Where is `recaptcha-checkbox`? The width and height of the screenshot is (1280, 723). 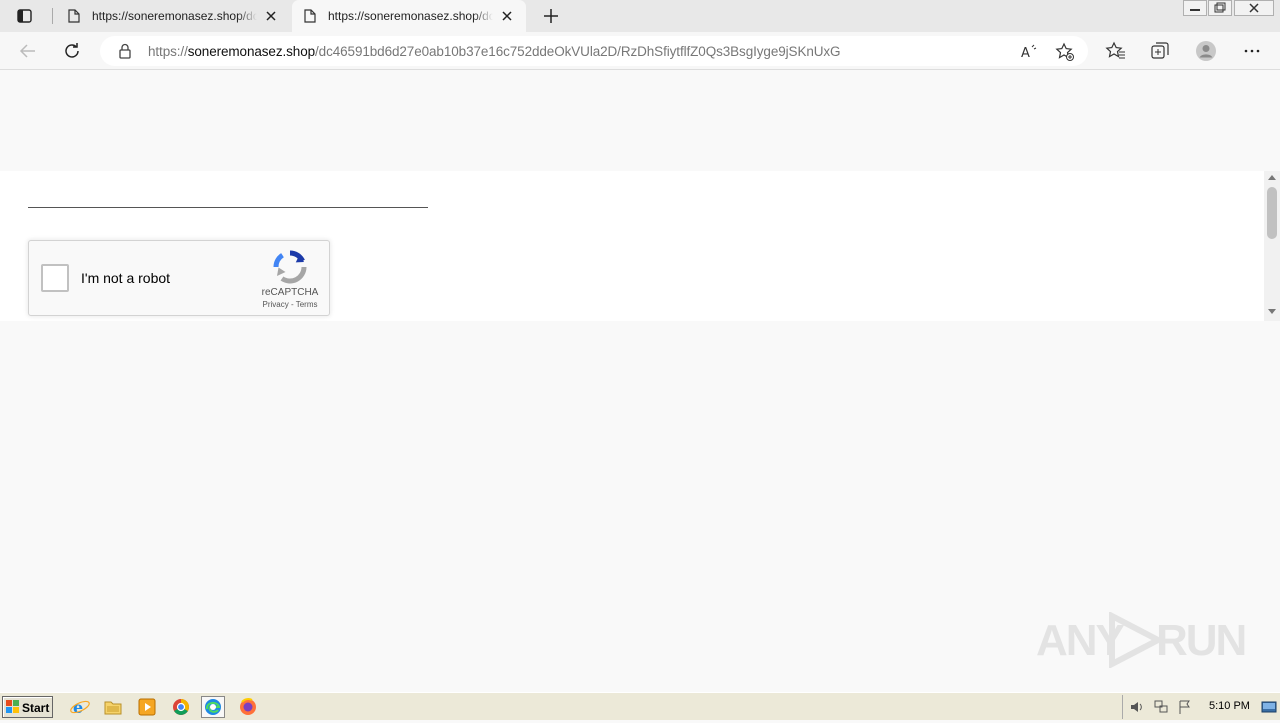
recaptcha-checkbox is located at coordinates (55, 278).